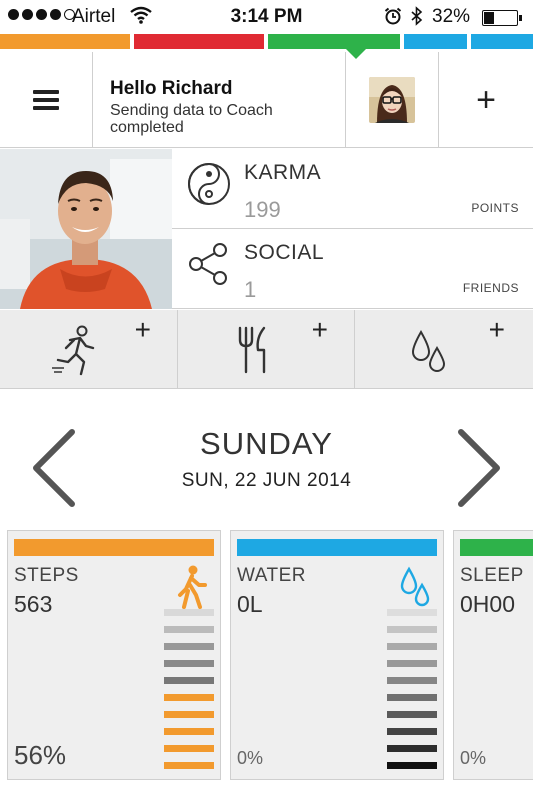 Image resolution: width=533 pixels, height=800 pixels. What do you see at coordinates (352, 269) in the screenshot?
I see `social-stat: SOCIAL 1 FRIENDS` at bounding box center [352, 269].